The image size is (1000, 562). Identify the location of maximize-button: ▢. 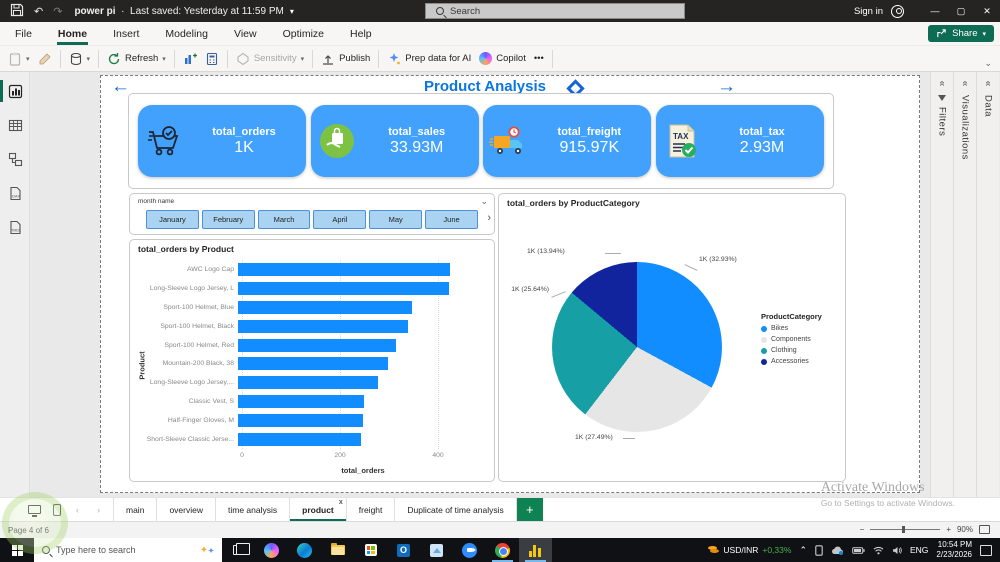
(961, 11).